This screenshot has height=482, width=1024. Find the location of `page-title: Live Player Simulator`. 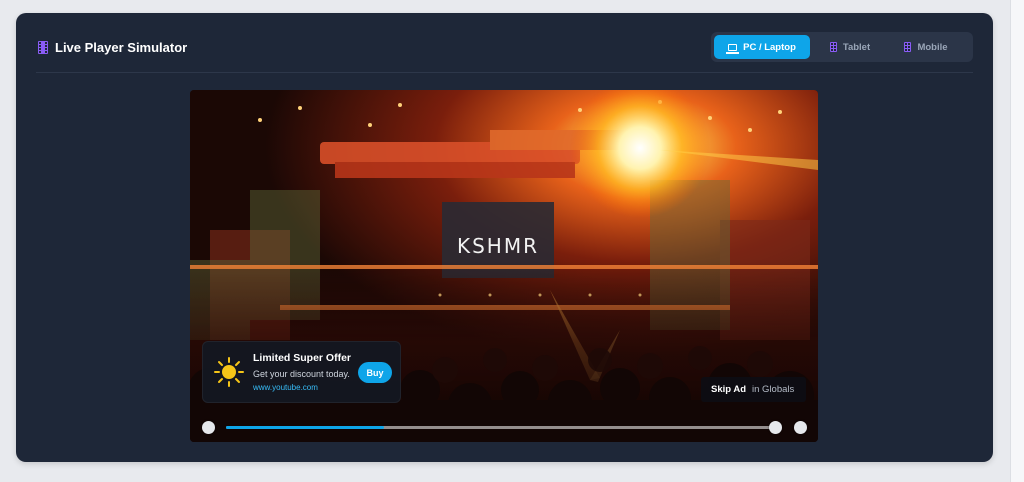

page-title: Live Player Simulator is located at coordinates (112, 47).